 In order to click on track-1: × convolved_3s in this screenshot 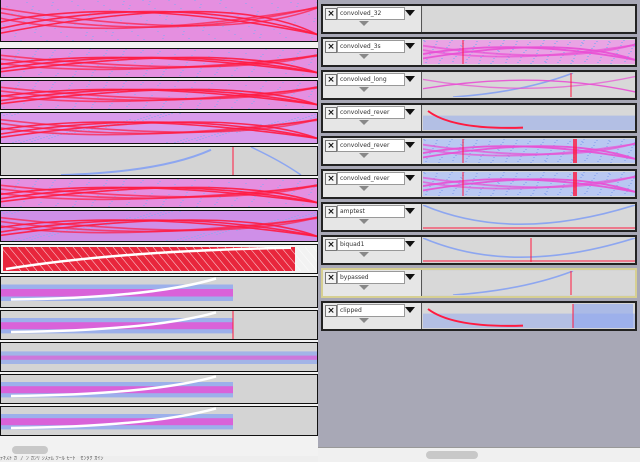, I will do `click(479, 52)`.